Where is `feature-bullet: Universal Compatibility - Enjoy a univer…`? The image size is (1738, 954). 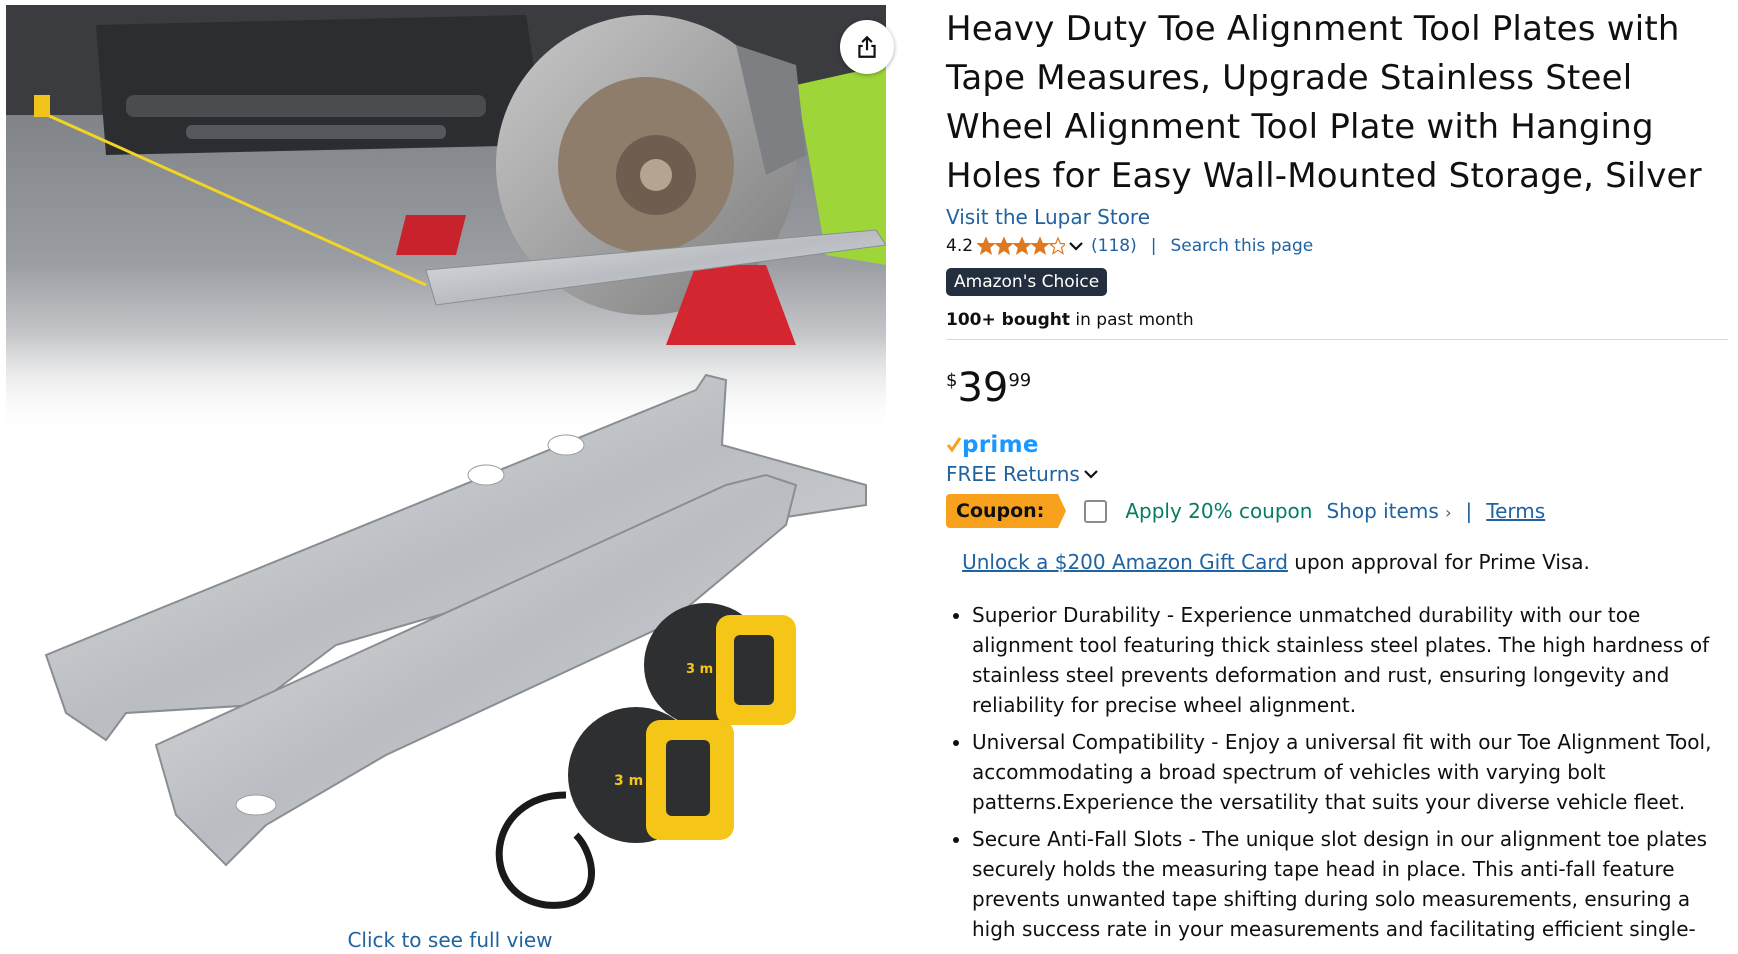
feature-bullet: Universal Compatibility - Enjoy a univer… is located at coordinates (1350, 772).